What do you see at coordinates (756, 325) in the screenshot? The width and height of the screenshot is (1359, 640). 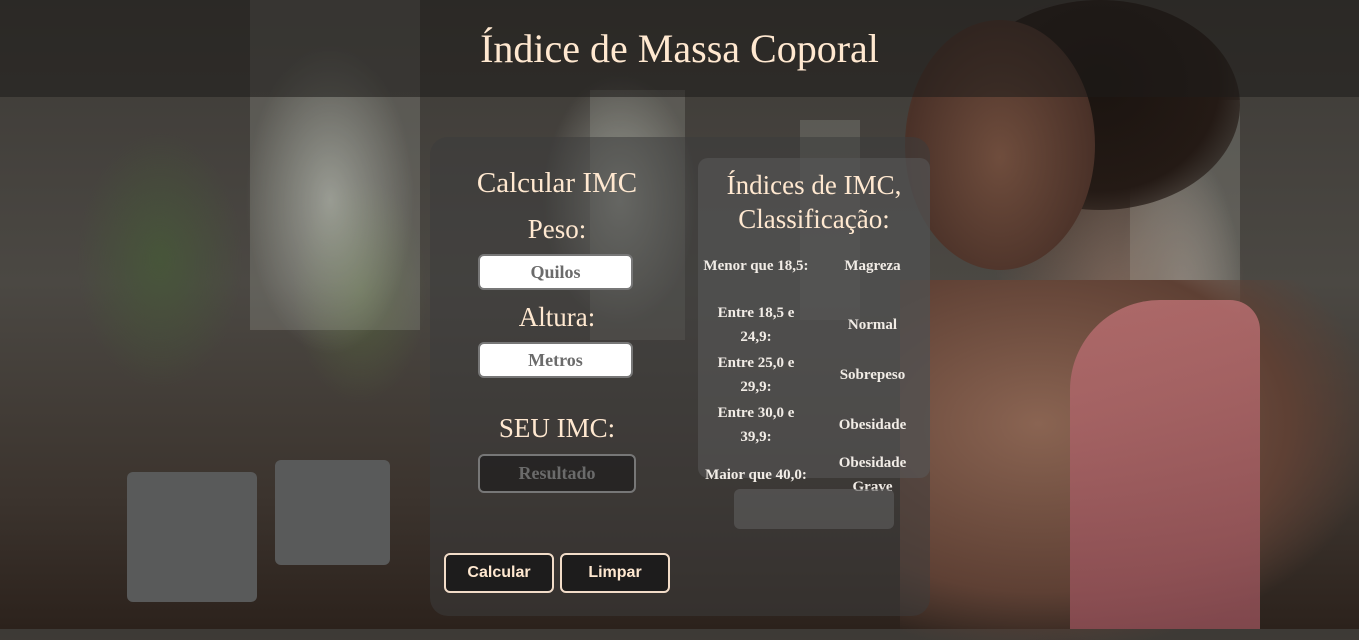 I see `index-range: Entre 18,5 e 24,9:` at bounding box center [756, 325].